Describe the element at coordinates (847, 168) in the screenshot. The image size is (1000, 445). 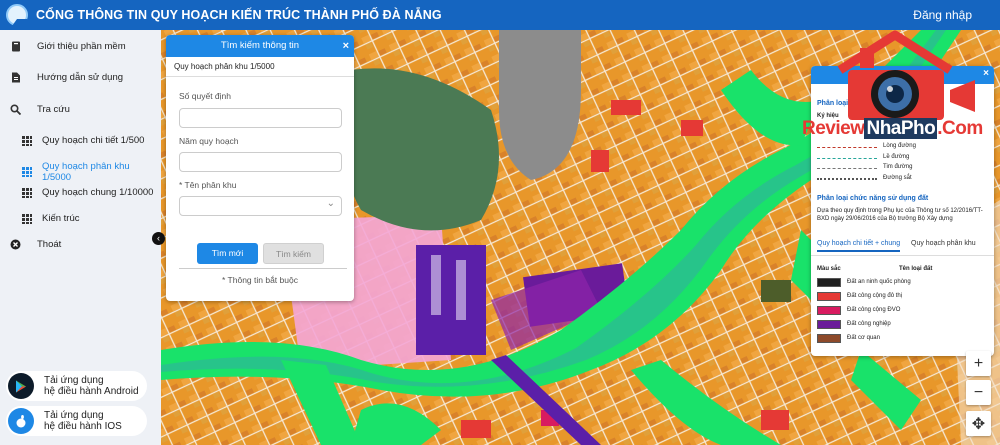
I see `legend-line-centerline` at that location.